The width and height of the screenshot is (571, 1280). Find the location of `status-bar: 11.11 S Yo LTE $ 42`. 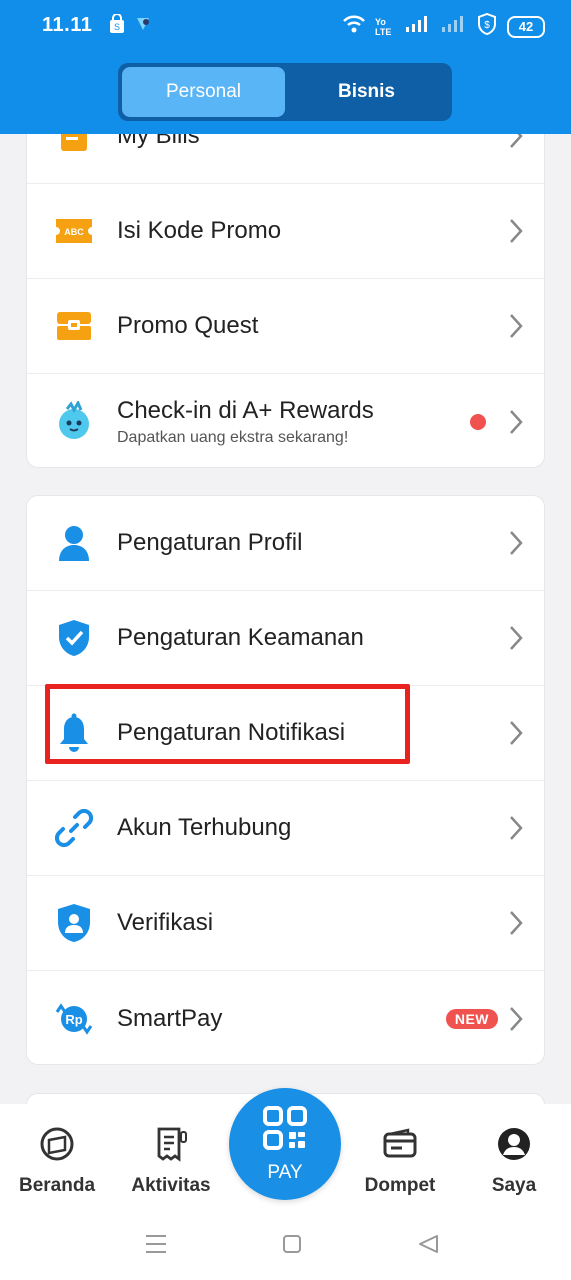

status-bar: 11.11 S Yo LTE $ 42 is located at coordinates (285, 26).